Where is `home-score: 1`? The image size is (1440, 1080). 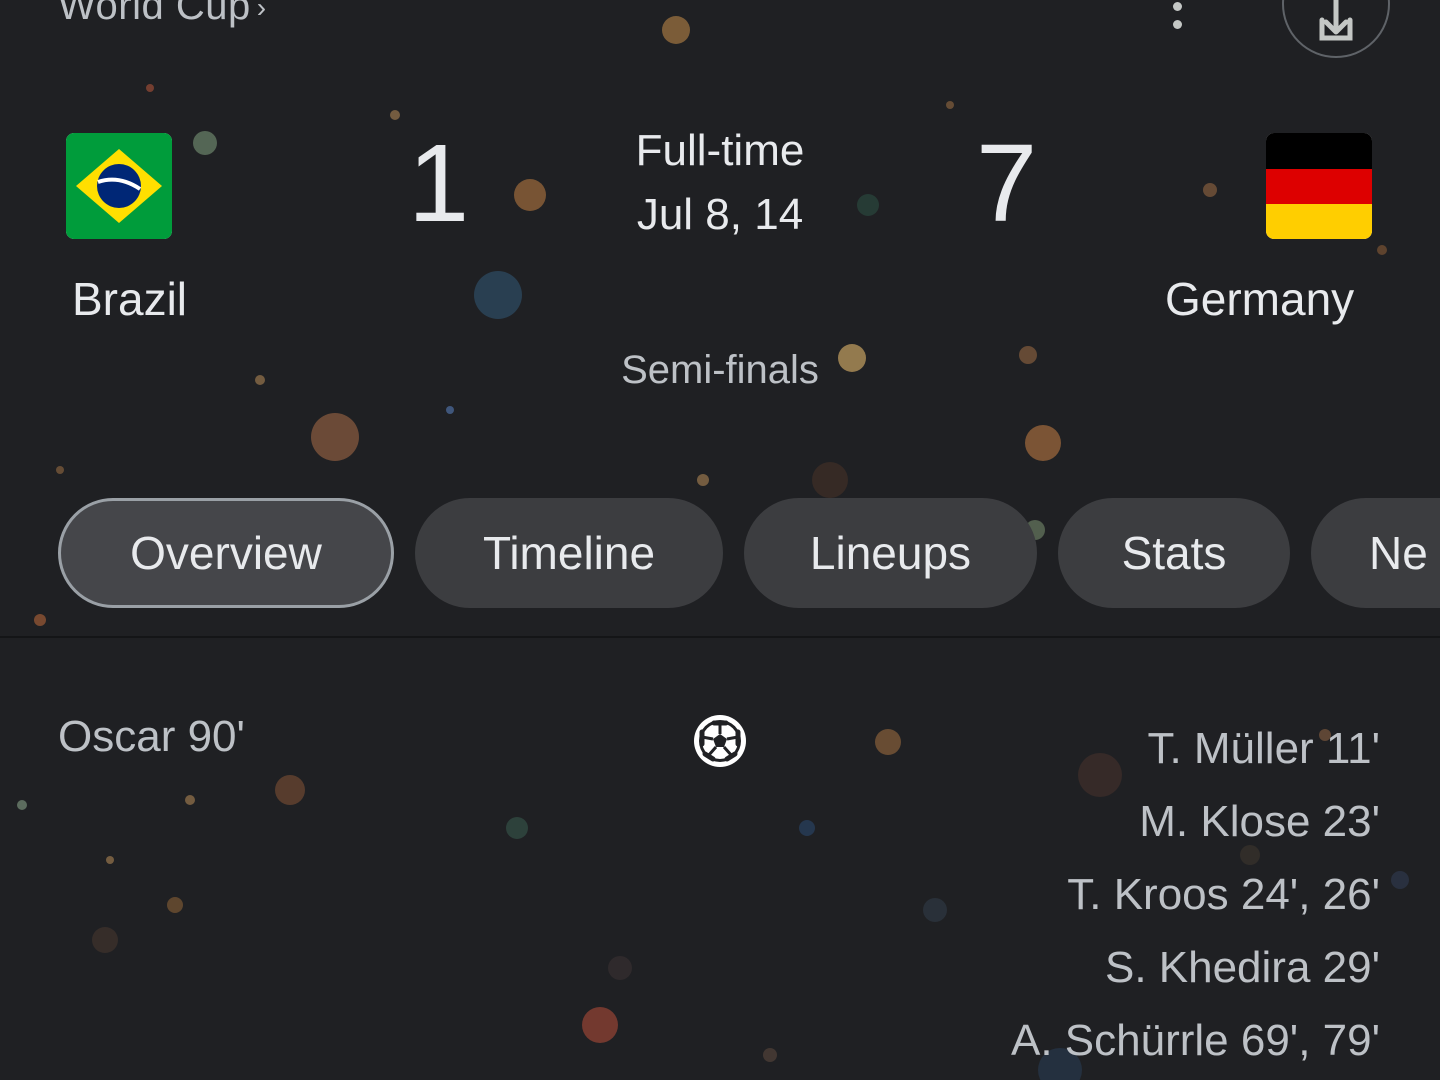
home-score: 1 is located at coordinates (439, 183).